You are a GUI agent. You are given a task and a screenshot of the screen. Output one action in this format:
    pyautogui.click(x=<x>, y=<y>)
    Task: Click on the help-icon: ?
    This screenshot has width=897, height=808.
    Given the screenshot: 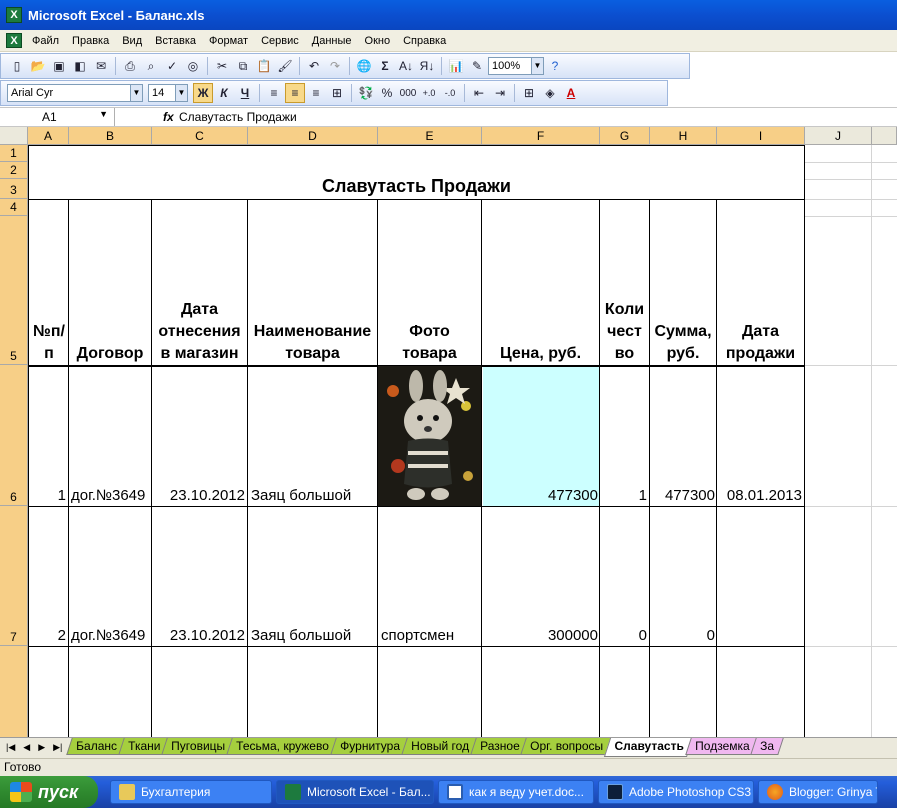 What is the action you would take?
    pyautogui.click(x=555, y=66)
    